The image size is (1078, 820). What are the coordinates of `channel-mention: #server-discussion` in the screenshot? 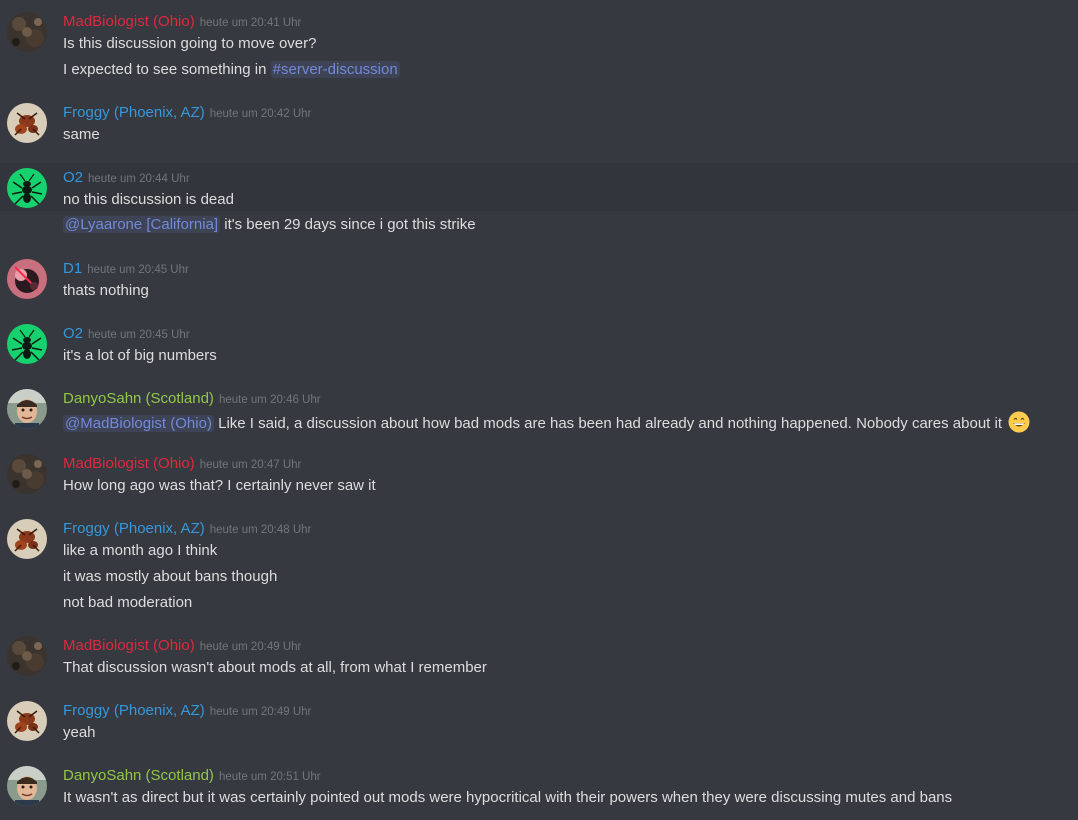 It's located at (335, 69).